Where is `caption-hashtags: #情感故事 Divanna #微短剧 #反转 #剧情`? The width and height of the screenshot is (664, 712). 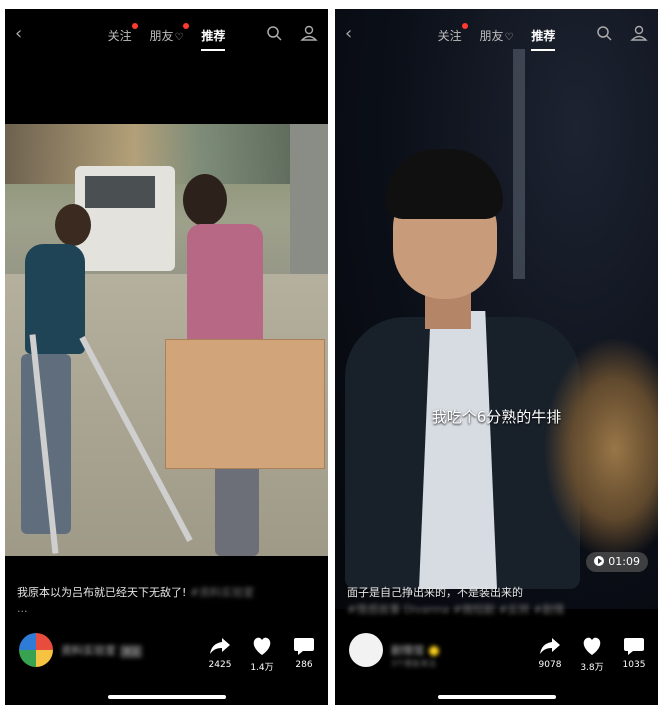 caption-hashtags: #情感故事 Divanna #微短剧 #反转 #剧情 is located at coordinates (455, 609).